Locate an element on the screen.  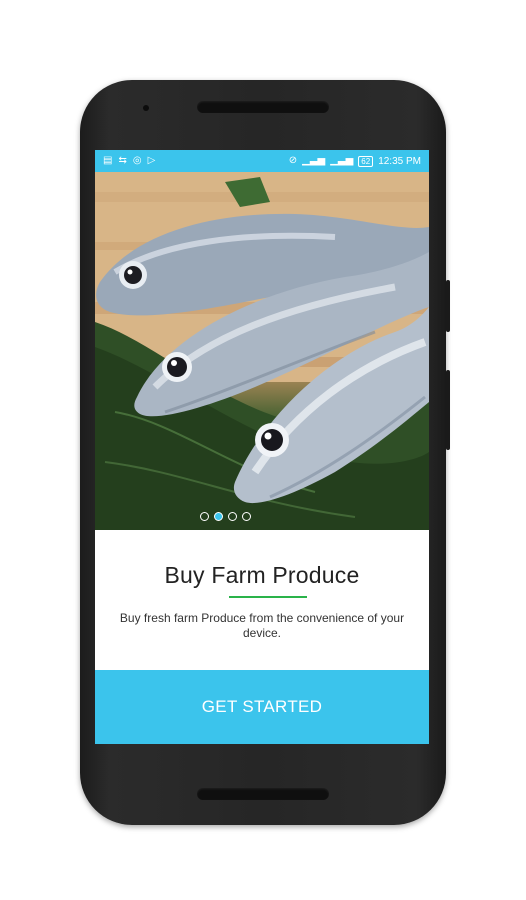
signal-4g-icon: ▁▃▅ is located at coordinates (314, 160).